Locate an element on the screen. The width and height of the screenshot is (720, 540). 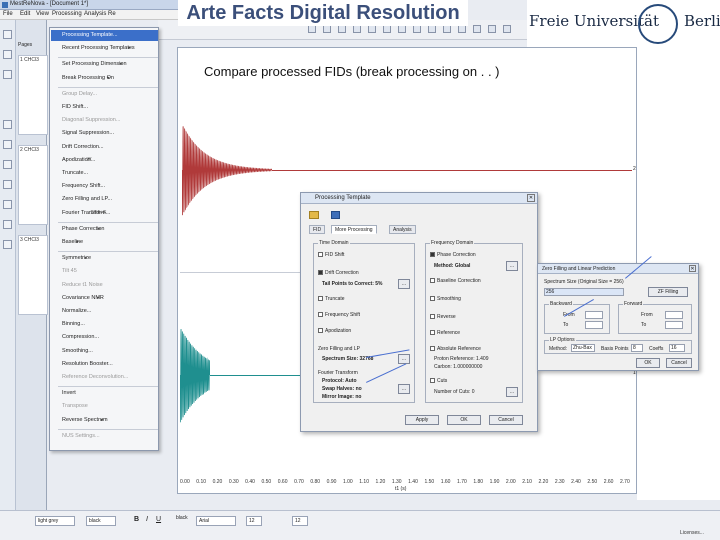
truncate-checkbox: Truncate is located at coordinates (331, 299).